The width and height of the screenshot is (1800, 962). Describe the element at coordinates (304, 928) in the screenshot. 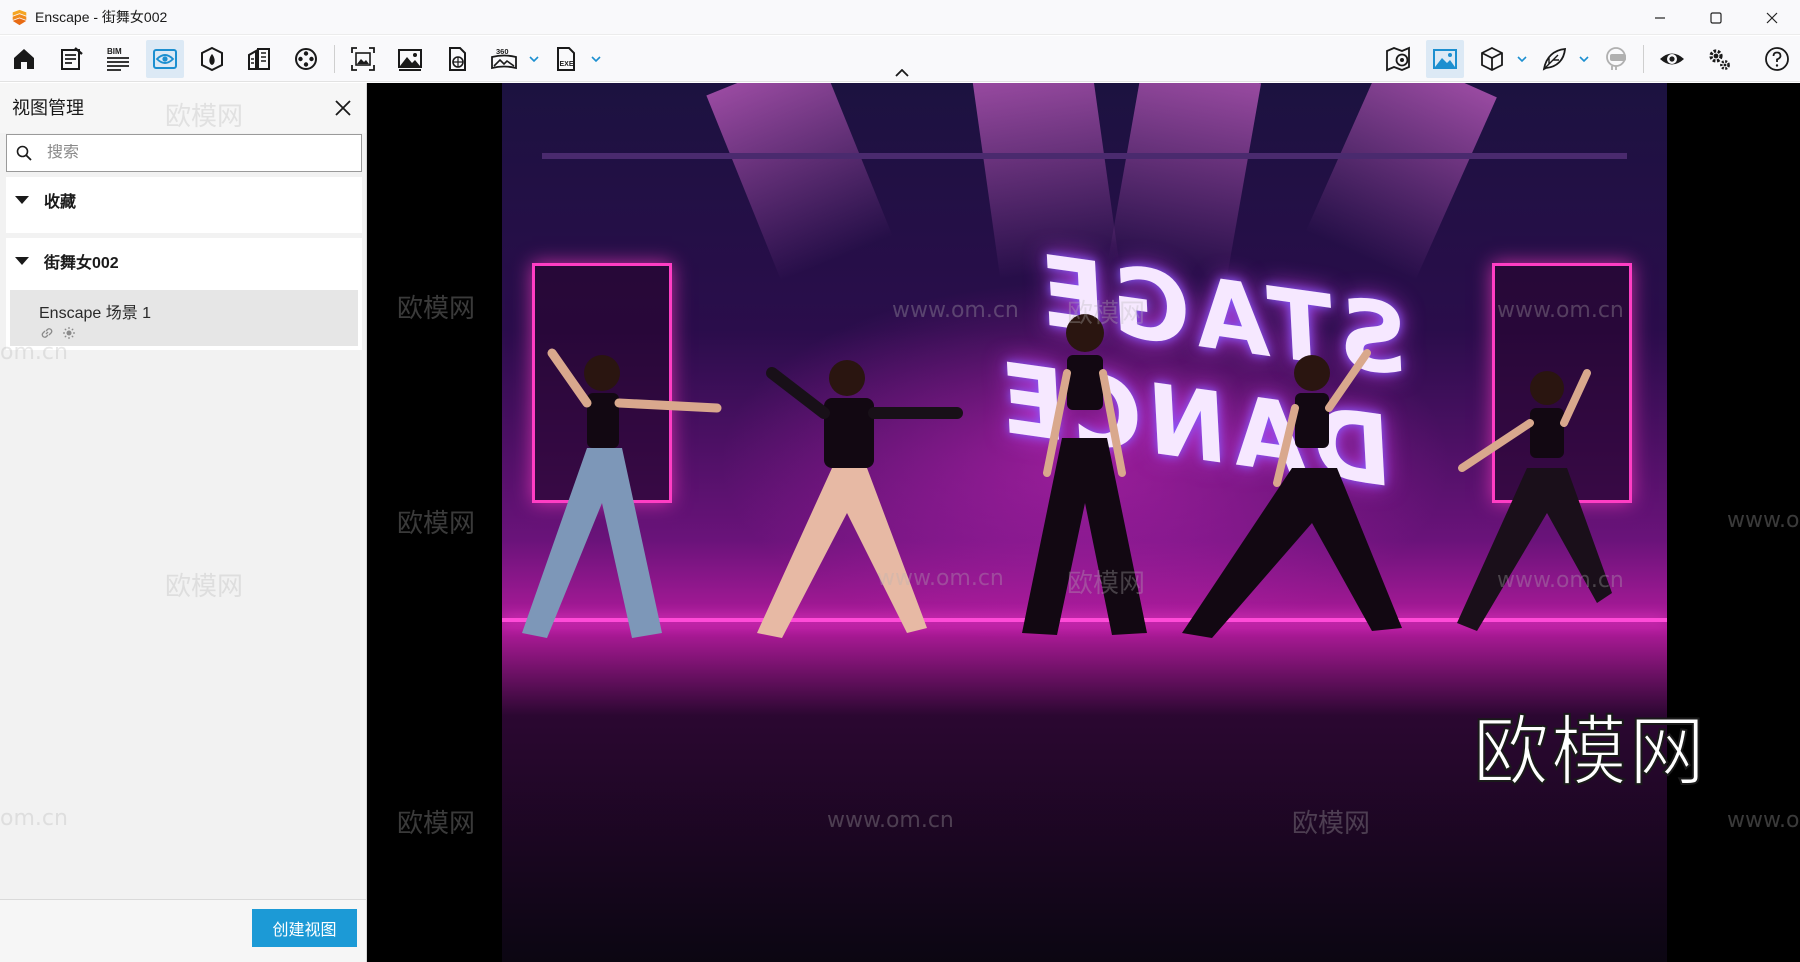

I see `create-view-button: 创建视图` at that location.